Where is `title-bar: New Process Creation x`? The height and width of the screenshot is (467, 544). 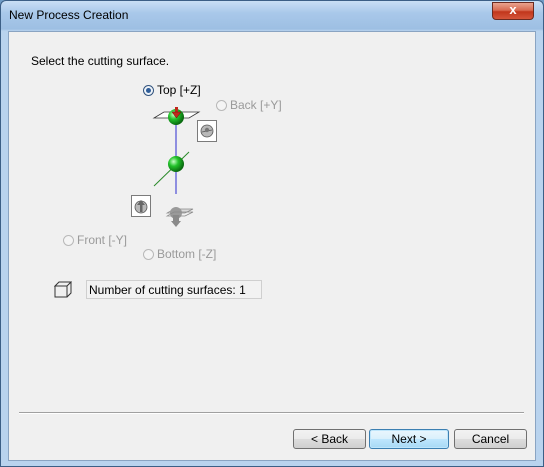 title-bar: New Process Creation x is located at coordinates (272, 16).